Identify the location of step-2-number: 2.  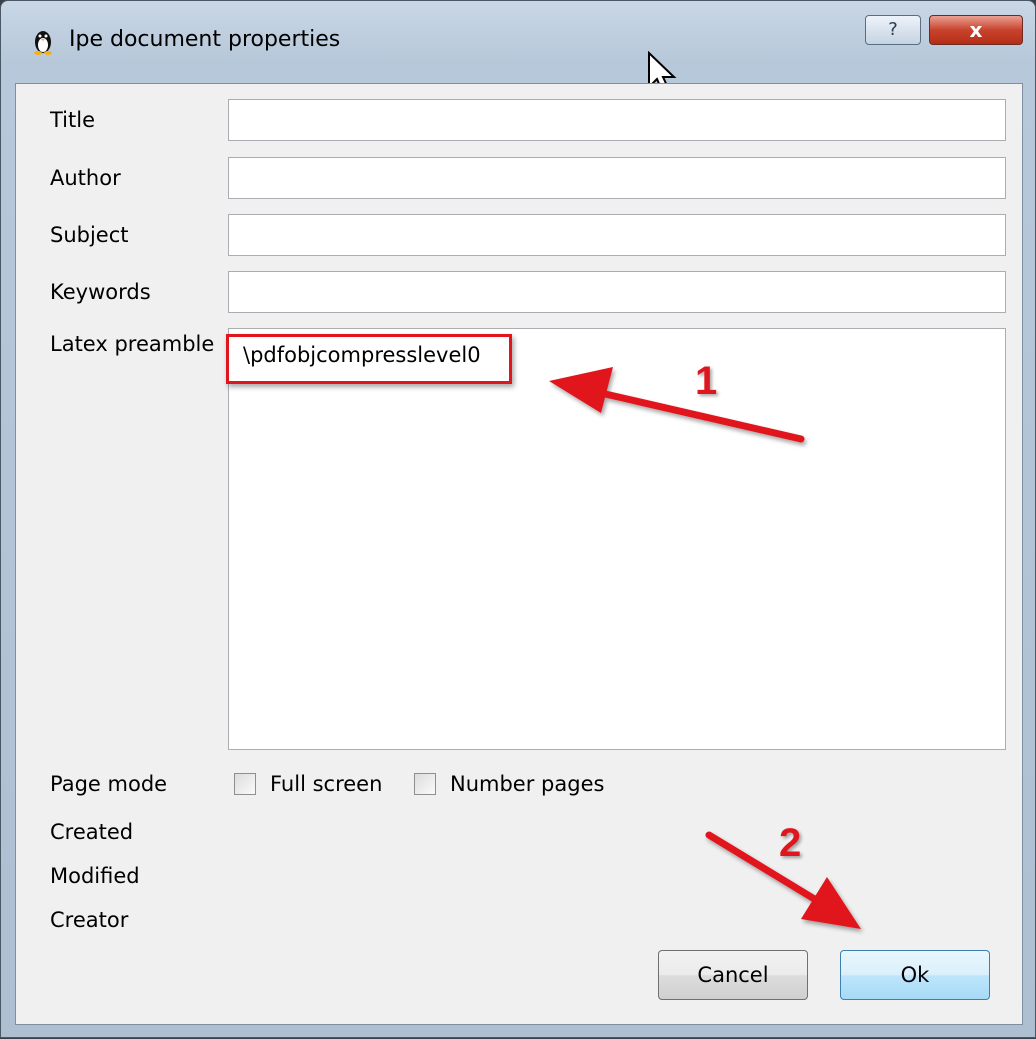
(790, 843).